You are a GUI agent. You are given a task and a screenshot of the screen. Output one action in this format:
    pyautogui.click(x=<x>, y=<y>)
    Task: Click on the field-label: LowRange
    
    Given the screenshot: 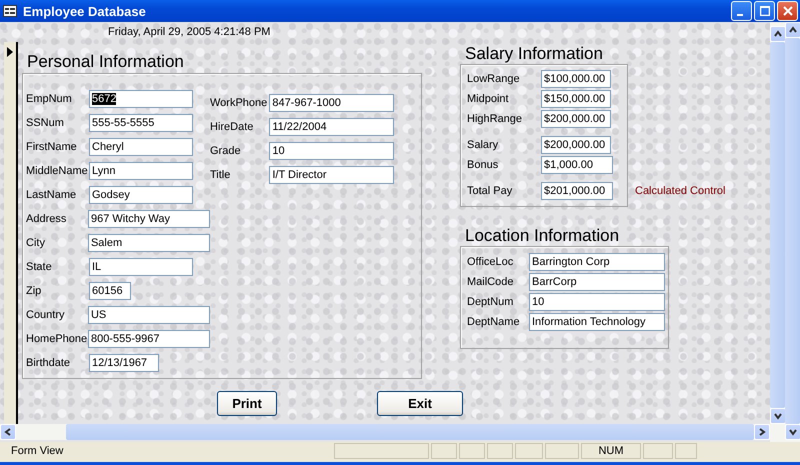 What is the action you would take?
    pyautogui.click(x=494, y=79)
    